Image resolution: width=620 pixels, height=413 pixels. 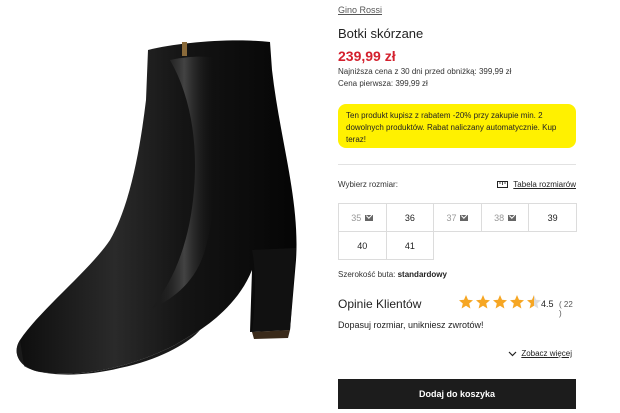 I want to click on see-more-link: Zobacz więcej, so click(x=540, y=353).